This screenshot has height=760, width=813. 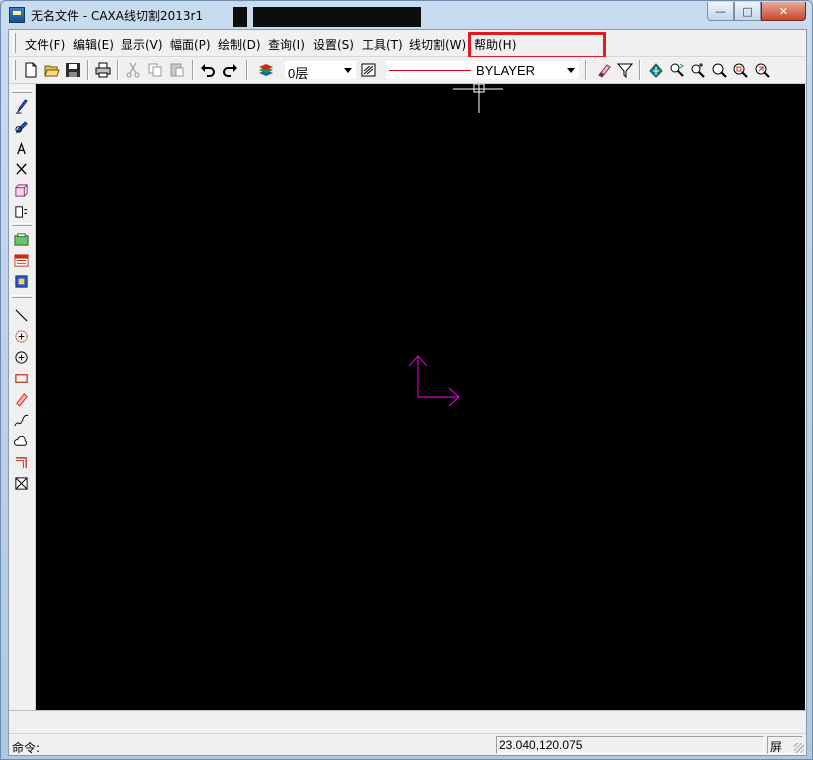 I want to click on menu-query: 查询(I), so click(x=286, y=44).